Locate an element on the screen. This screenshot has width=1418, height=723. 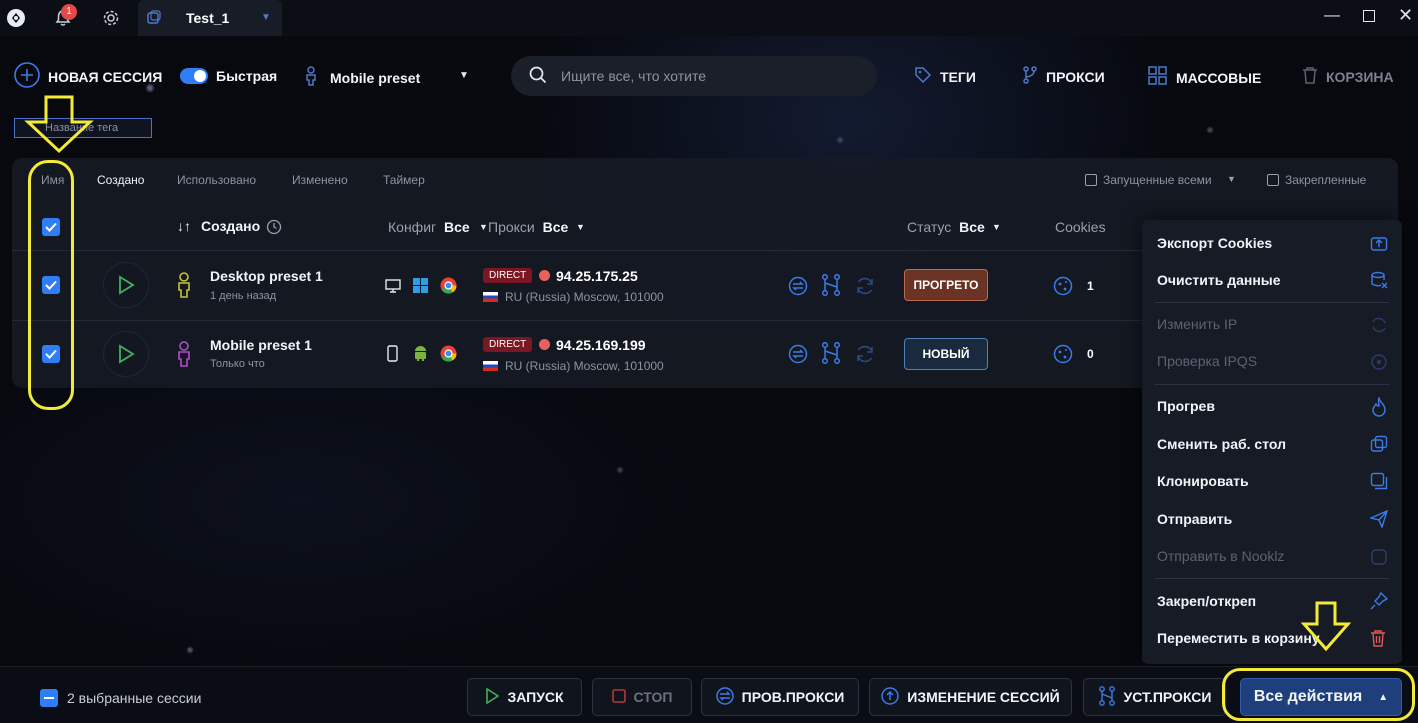
menu-item-move-trash: Переместить в корзину is located at coordinates (1238, 638).